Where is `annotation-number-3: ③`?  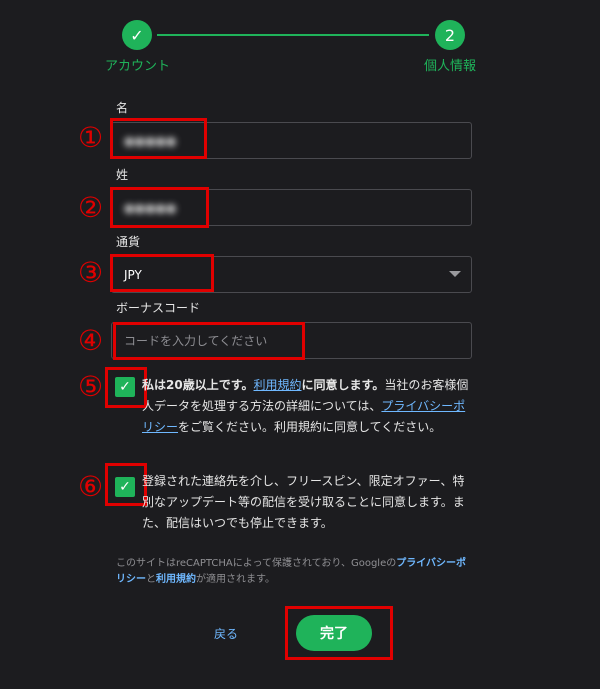
annotation-number-3: ③ is located at coordinates (91, 272).